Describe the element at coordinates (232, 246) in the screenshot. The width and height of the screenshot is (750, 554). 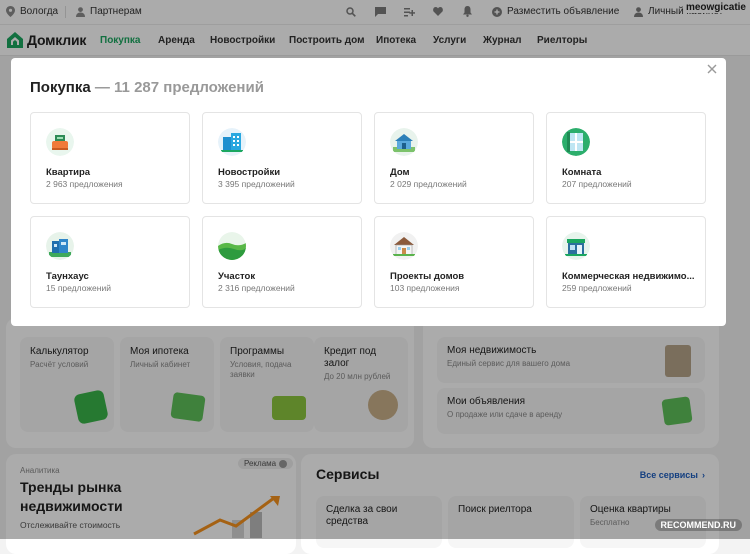
I see `land-plot-icon` at that location.